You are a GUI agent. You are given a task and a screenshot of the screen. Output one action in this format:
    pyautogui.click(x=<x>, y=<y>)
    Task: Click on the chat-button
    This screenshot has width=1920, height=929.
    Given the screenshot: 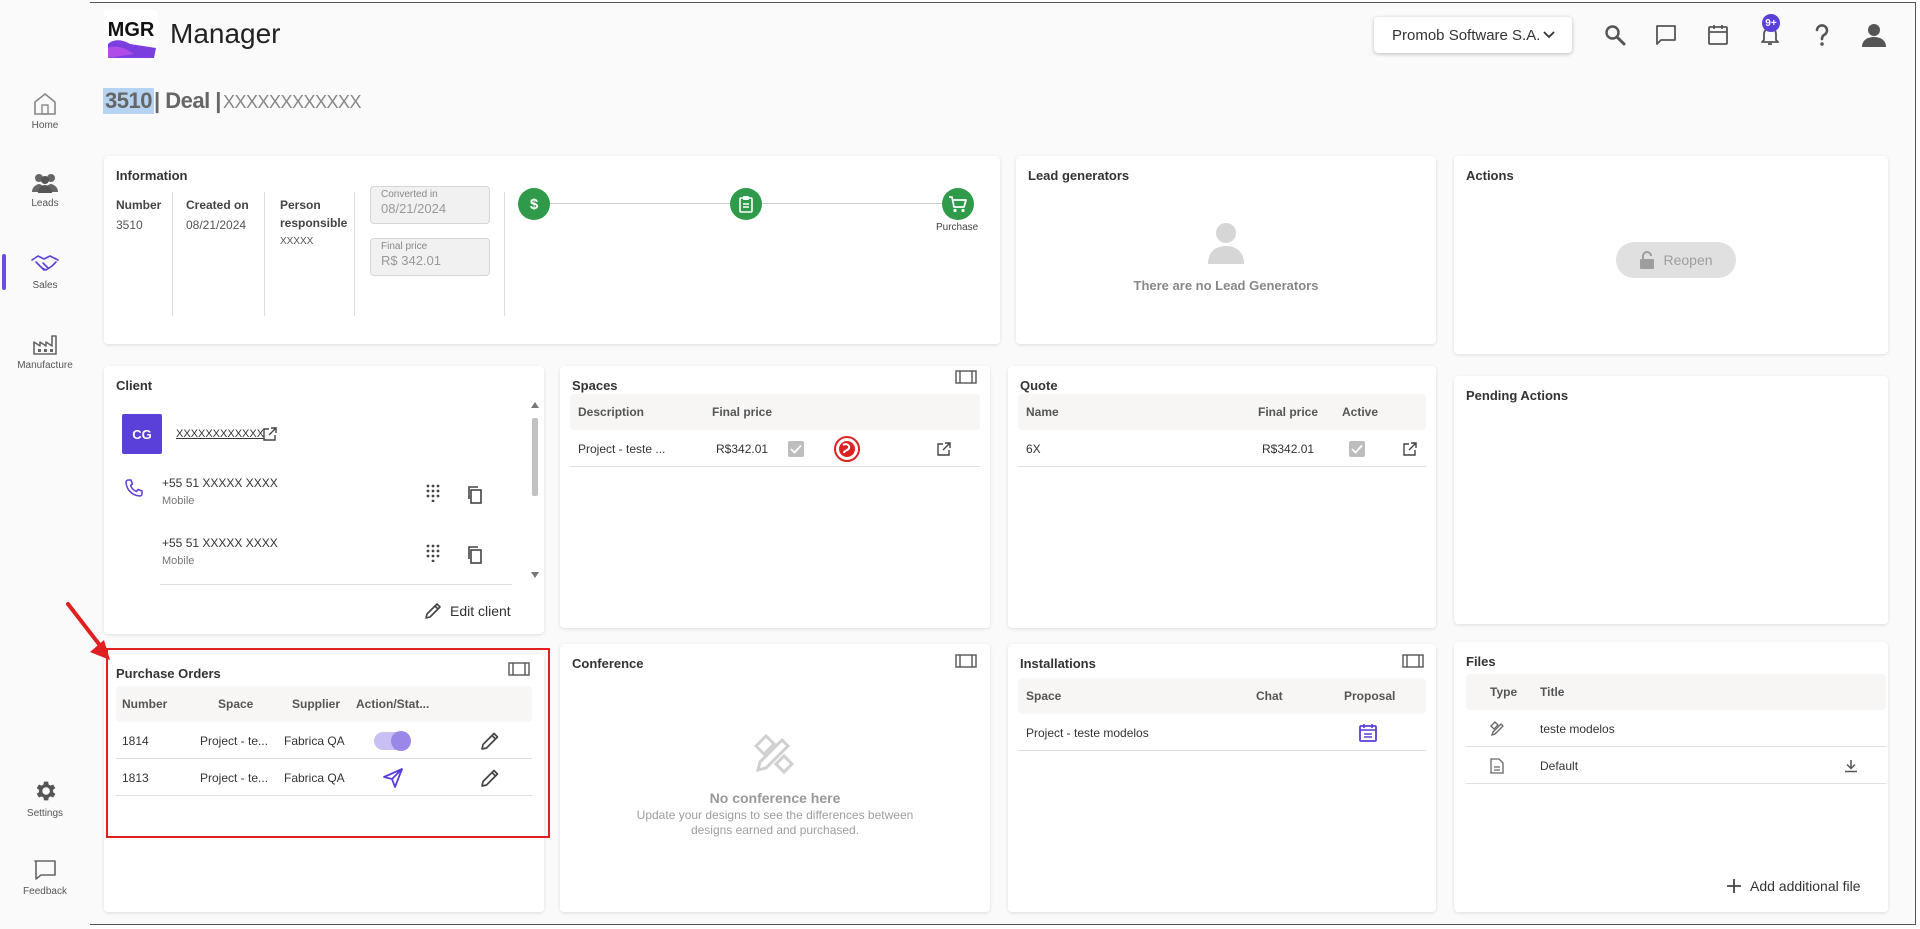 What is the action you would take?
    pyautogui.click(x=1666, y=35)
    